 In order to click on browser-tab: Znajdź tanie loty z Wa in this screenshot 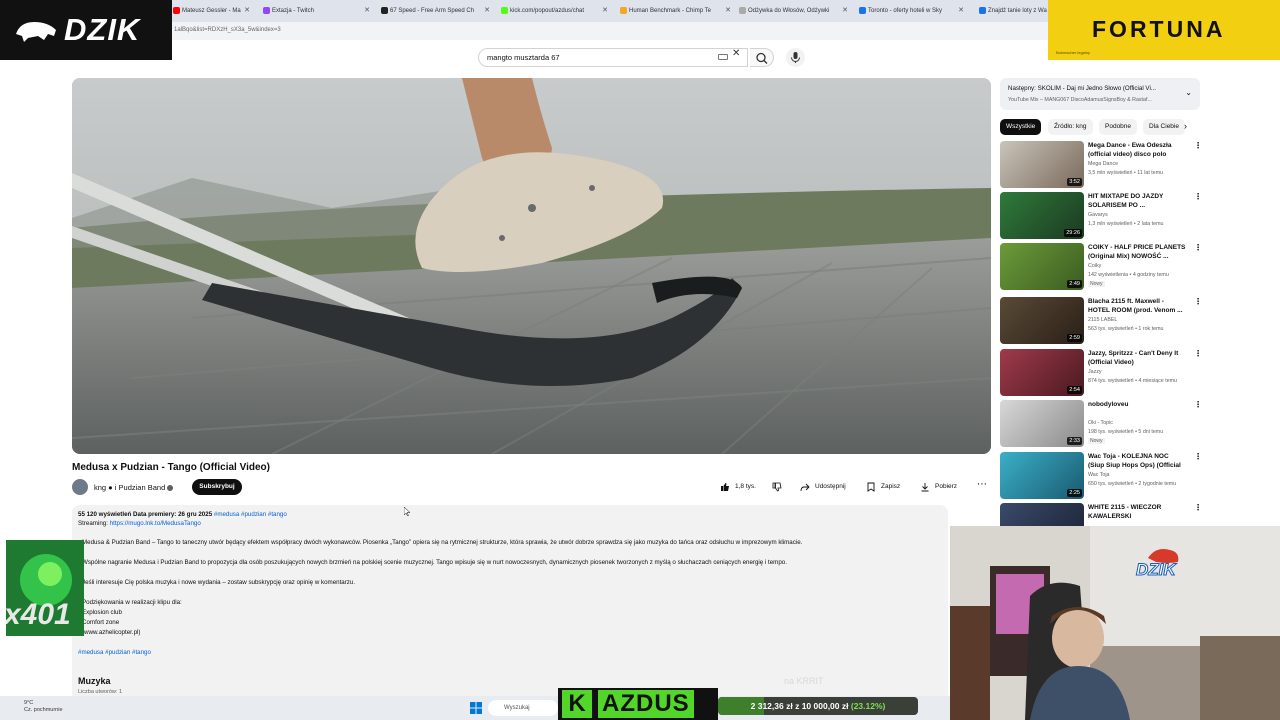, I will do `click(1014, 11)`.